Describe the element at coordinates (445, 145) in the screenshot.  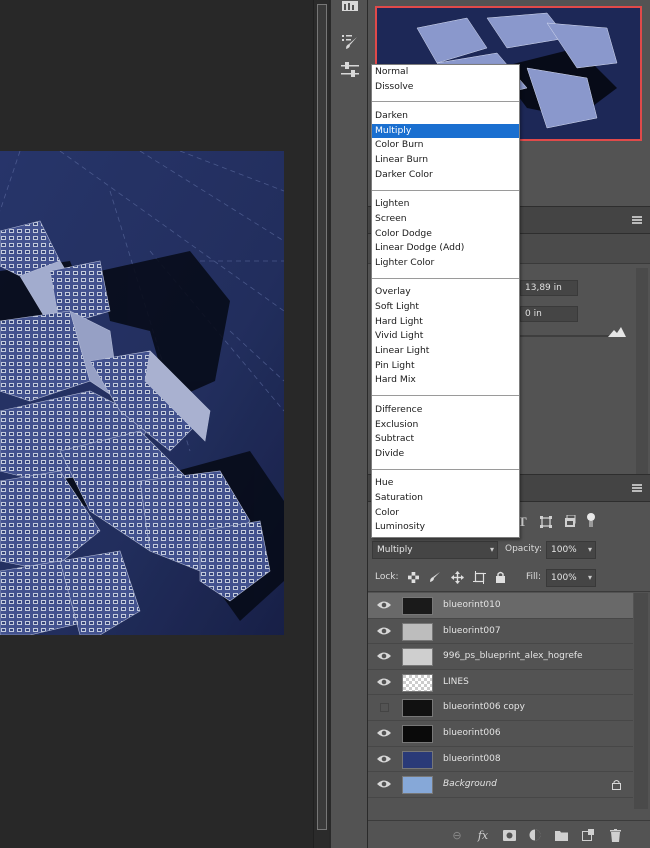
I see `blend-option: Color Burn` at that location.